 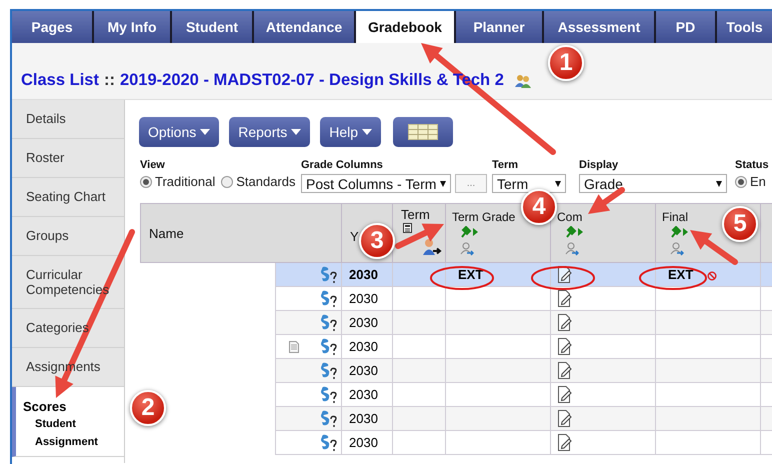 I want to click on filter-label: Status, so click(x=752, y=165).